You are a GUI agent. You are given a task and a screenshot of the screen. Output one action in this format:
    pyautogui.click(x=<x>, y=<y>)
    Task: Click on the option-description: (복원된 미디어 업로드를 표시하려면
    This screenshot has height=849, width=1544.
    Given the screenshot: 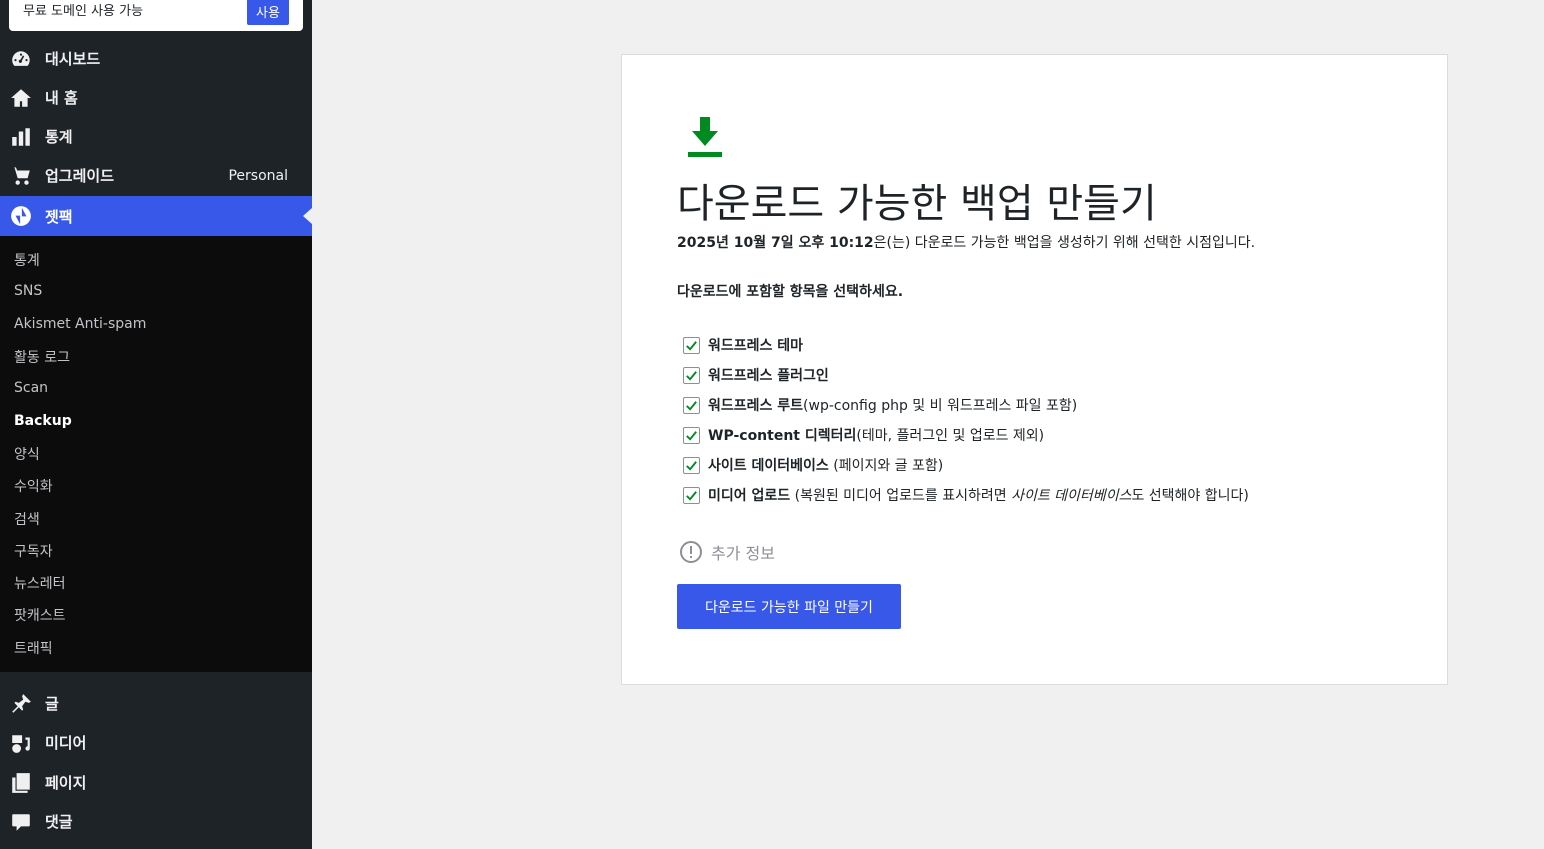 What is the action you would take?
    pyautogui.click(x=901, y=496)
    